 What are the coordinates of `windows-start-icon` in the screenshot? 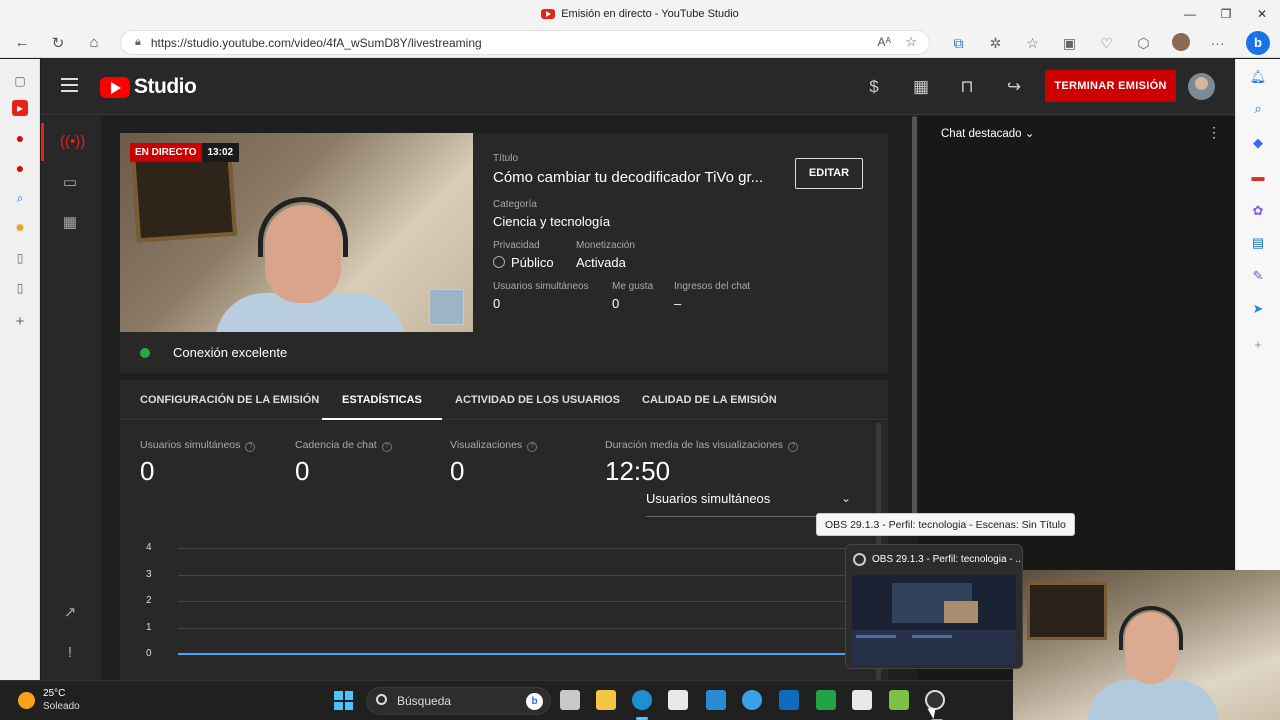 It's located at (343, 700).